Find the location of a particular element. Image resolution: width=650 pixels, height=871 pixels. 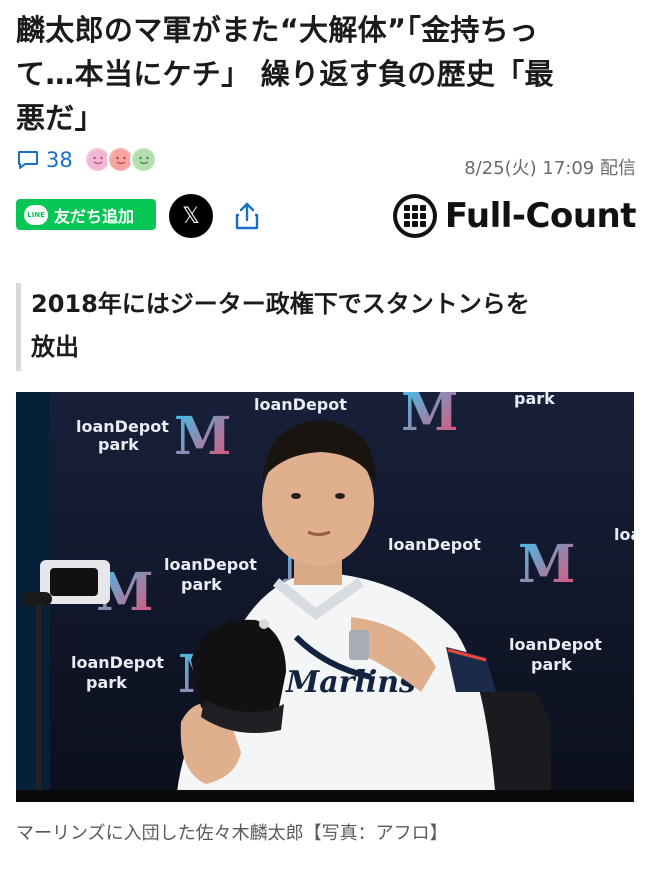

smile-face-green-icon is located at coordinates (143, 159).